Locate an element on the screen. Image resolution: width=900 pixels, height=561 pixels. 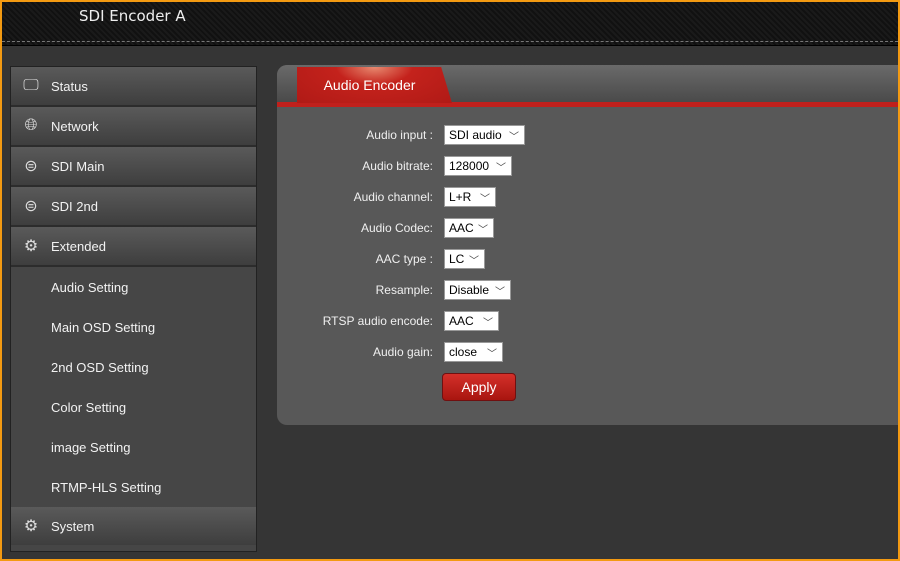
dotted-gear-icon: ⚙︎ is located at coordinates (31, 246).